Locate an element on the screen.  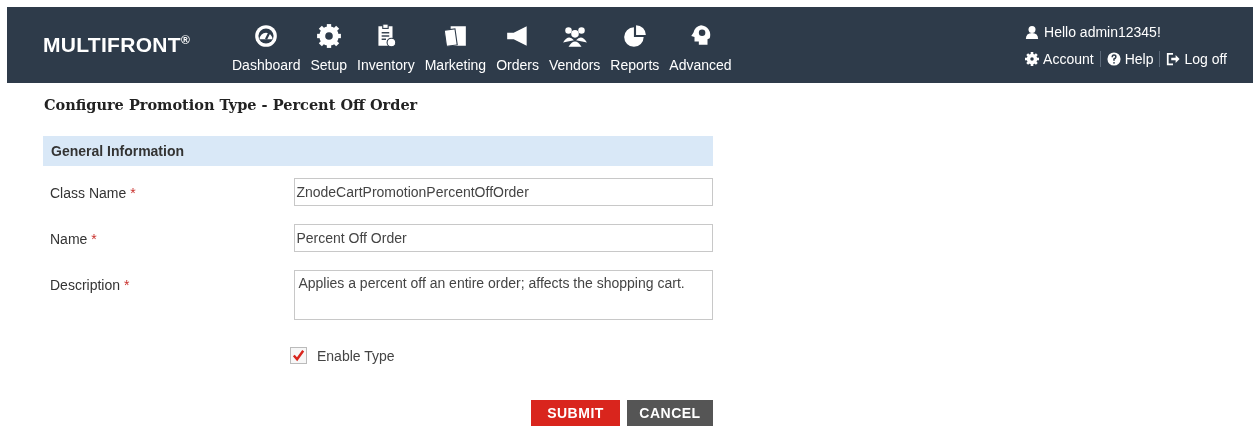
logo: MULTIFRONT$^{®}$ is located at coordinates (117, 45).